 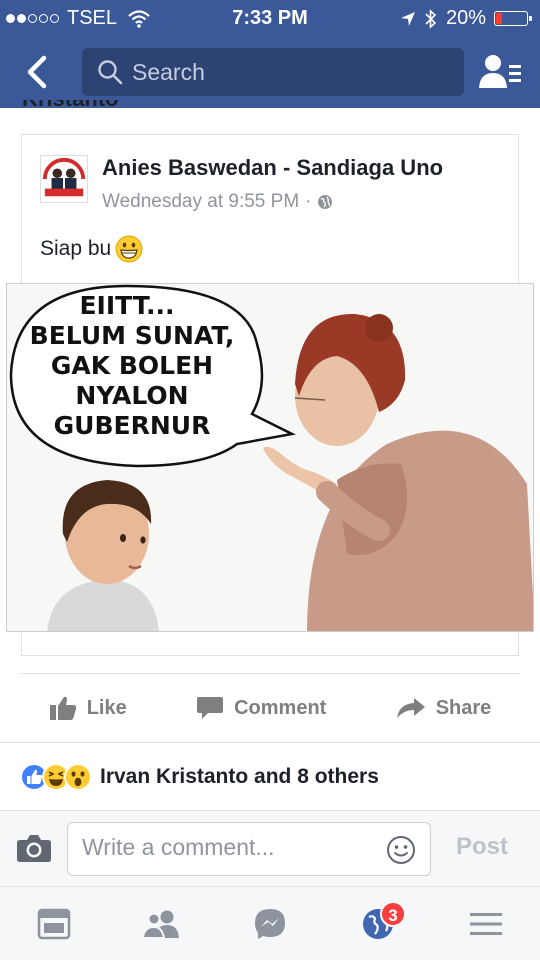 I want to click on bubble-line-5: GUBERNUR, so click(x=132, y=425).